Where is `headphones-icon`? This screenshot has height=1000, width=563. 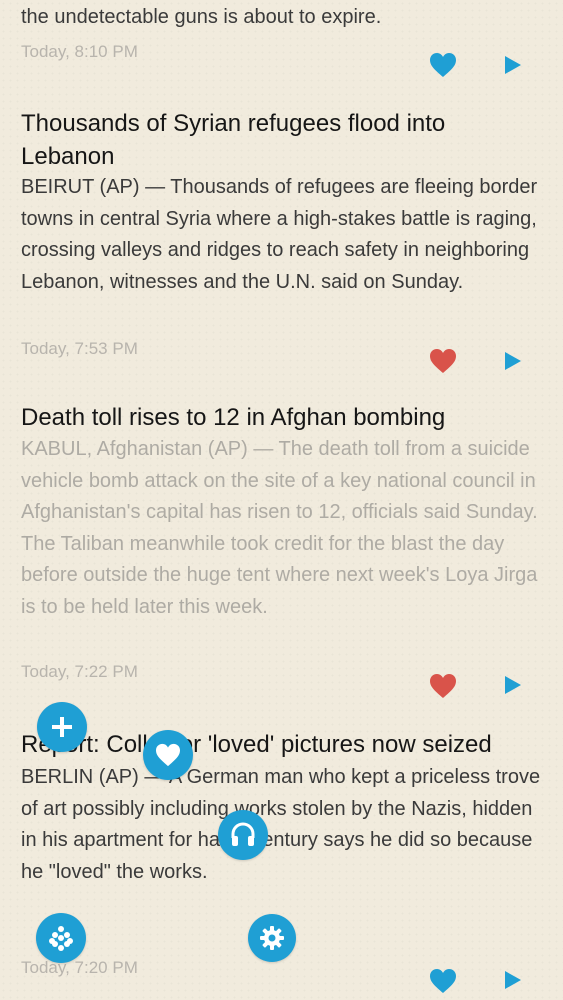 headphones-icon is located at coordinates (243, 834).